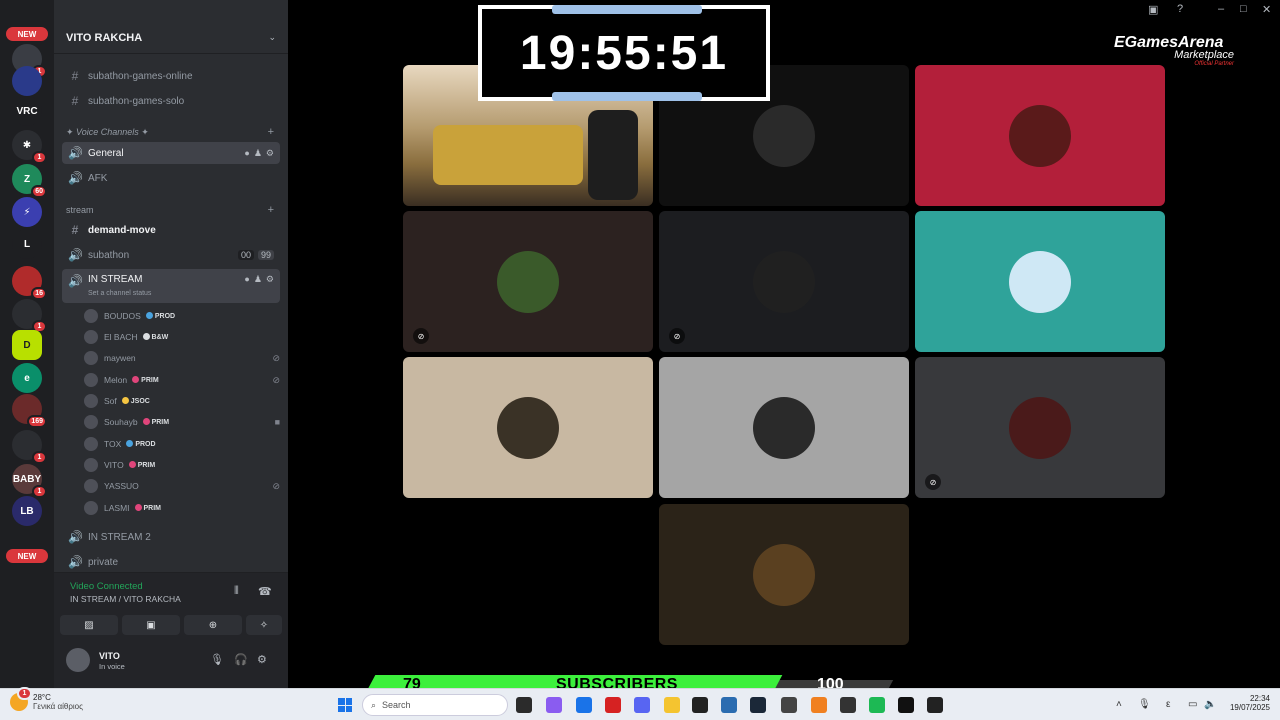 The width and height of the screenshot is (1280, 720). I want to click on voice-member: VITO PRIM, so click(182, 465).